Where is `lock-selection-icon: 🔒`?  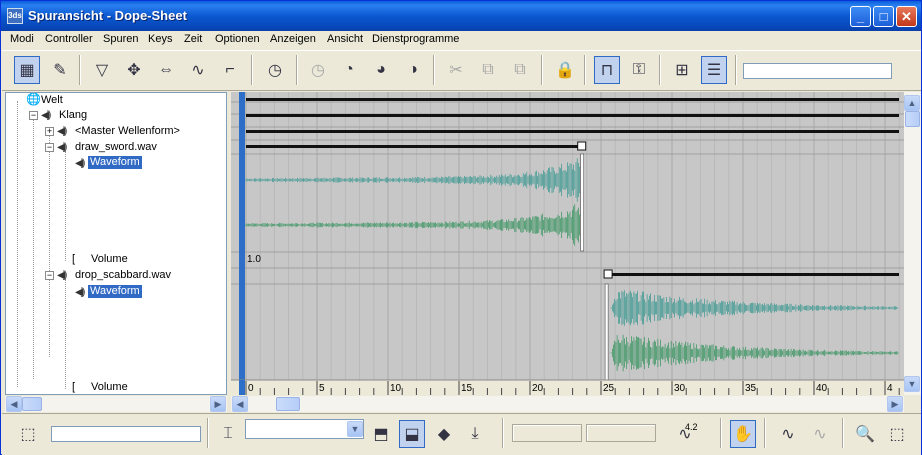 lock-selection-icon: 🔒 is located at coordinates (565, 70).